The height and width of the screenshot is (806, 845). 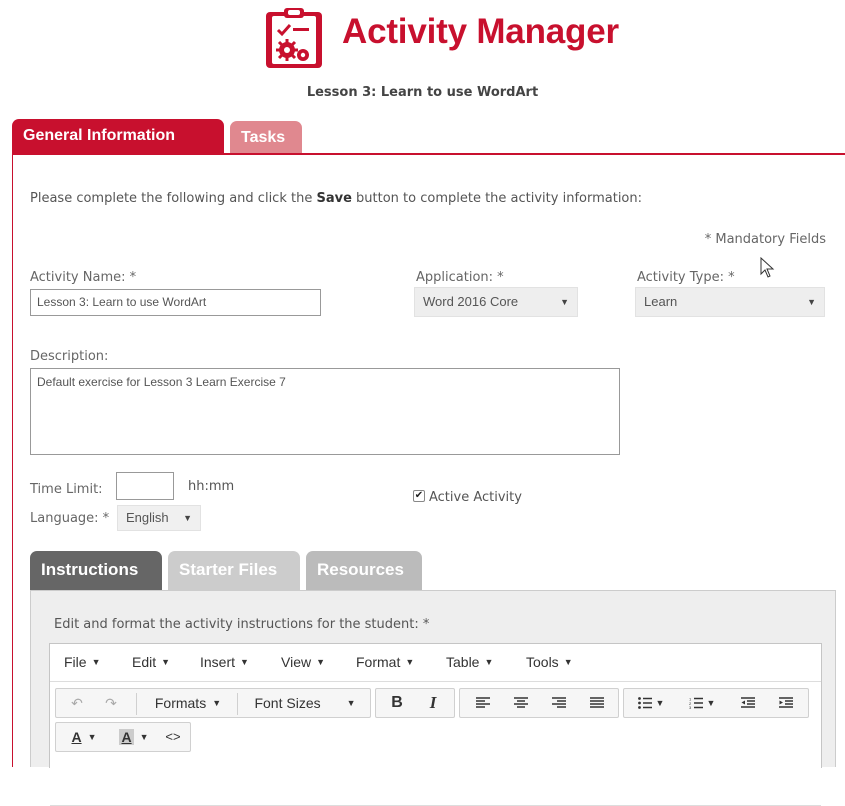 I want to click on background-color-button: A ▼, so click(x=134, y=737).